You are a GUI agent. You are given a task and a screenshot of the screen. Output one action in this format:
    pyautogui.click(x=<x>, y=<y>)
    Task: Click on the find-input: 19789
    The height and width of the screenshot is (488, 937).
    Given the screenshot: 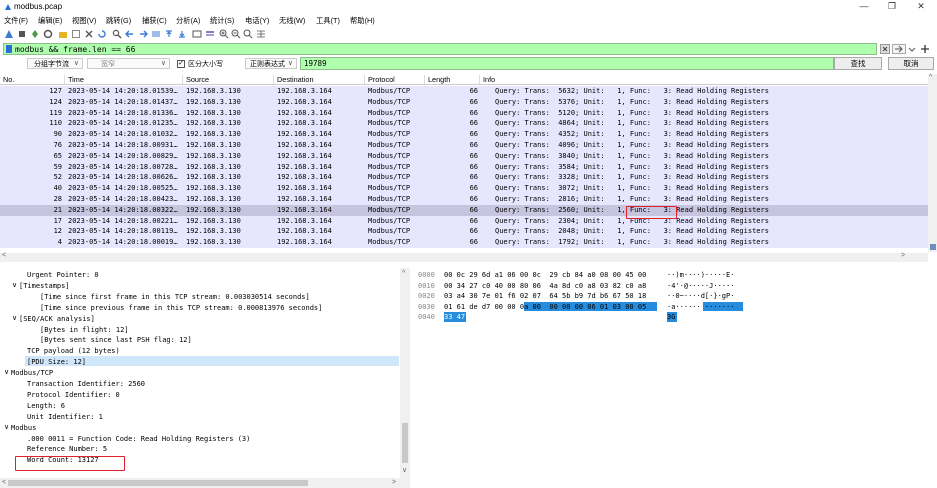 What is the action you would take?
    pyautogui.click(x=567, y=63)
    